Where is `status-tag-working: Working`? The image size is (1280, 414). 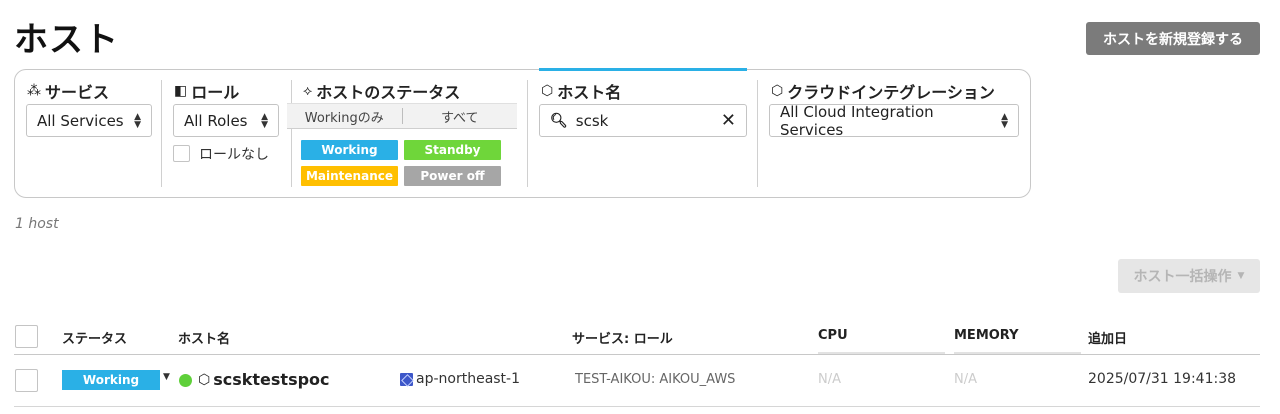
status-tag-working: Working is located at coordinates (349, 150).